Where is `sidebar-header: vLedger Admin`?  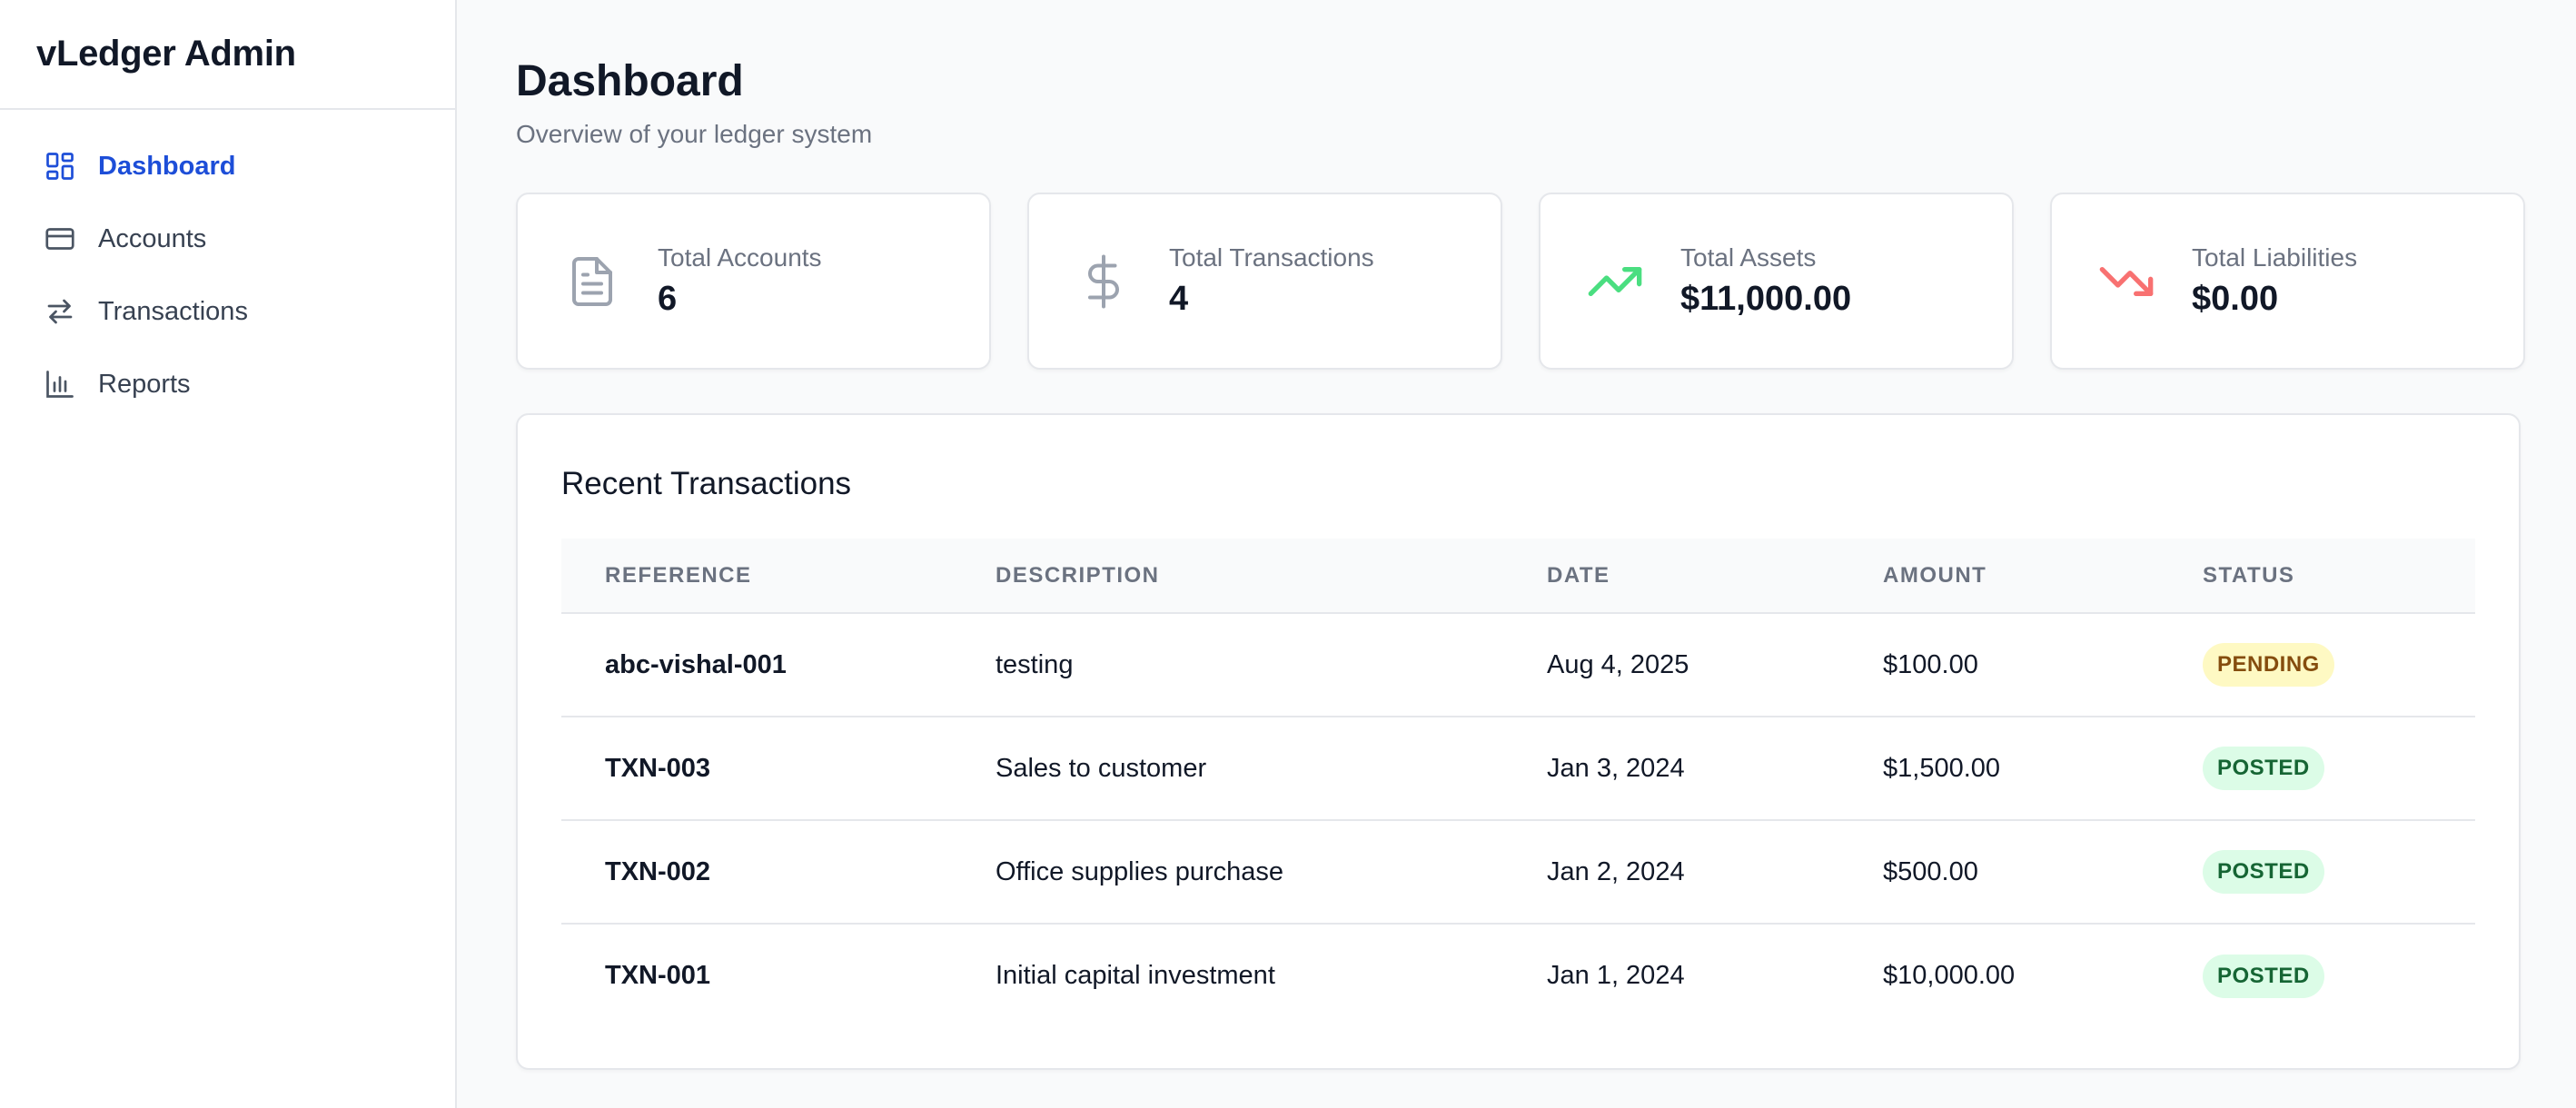
sidebar-header: vLedger Admin is located at coordinates (227, 55).